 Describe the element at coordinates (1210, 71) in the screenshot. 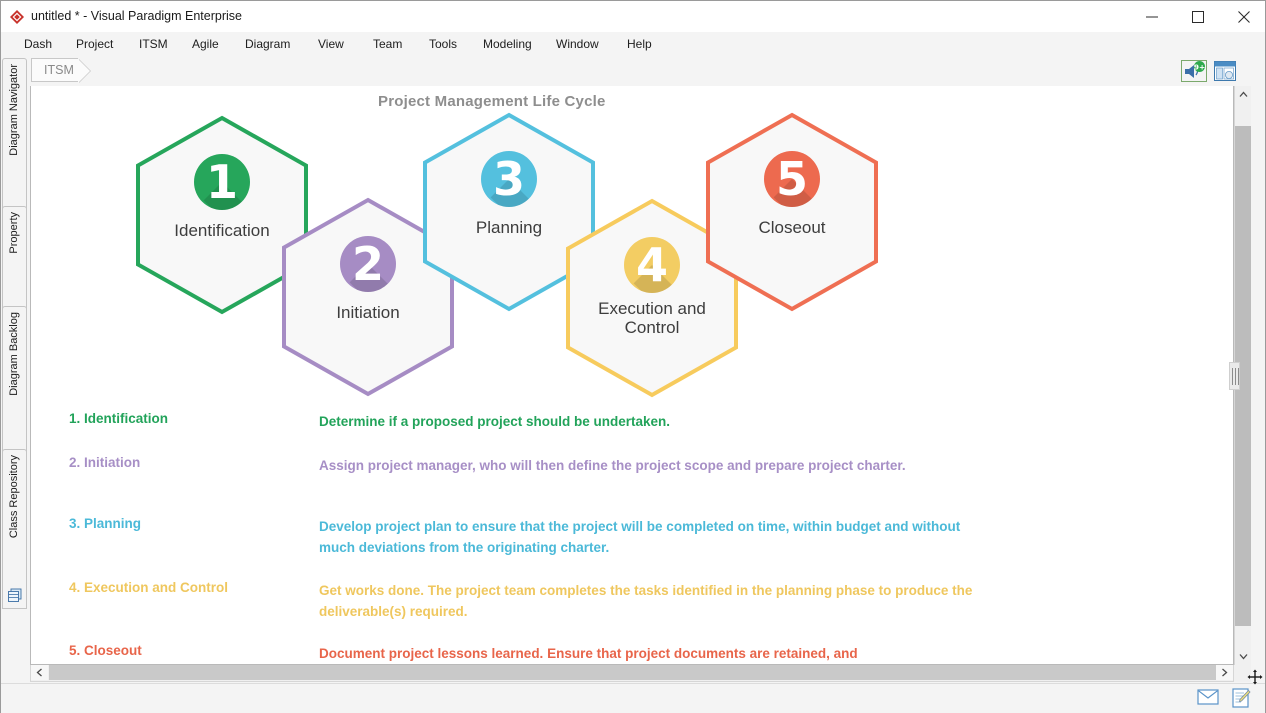

I see `toolbar-right: 9+` at that location.